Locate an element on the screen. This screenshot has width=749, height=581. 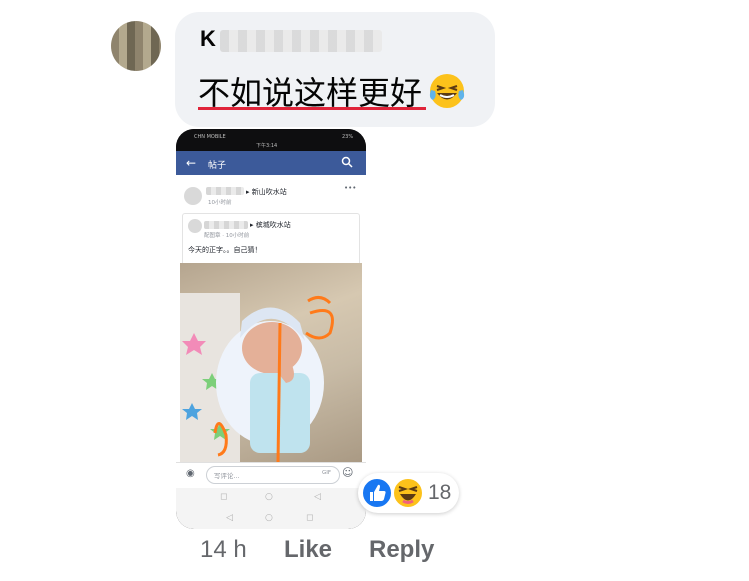
emoji-picker-icon: ☺ is located at coordinates (348, 472).